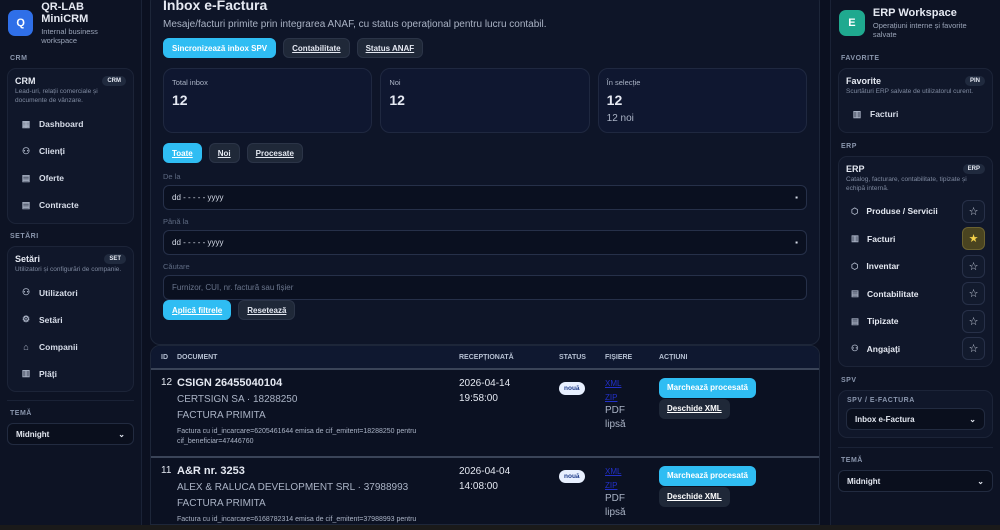  What do you see at coordinates (267, 310) in the screenshot?
I see `reset-button: Resetează` at bounding box center [267, 310].